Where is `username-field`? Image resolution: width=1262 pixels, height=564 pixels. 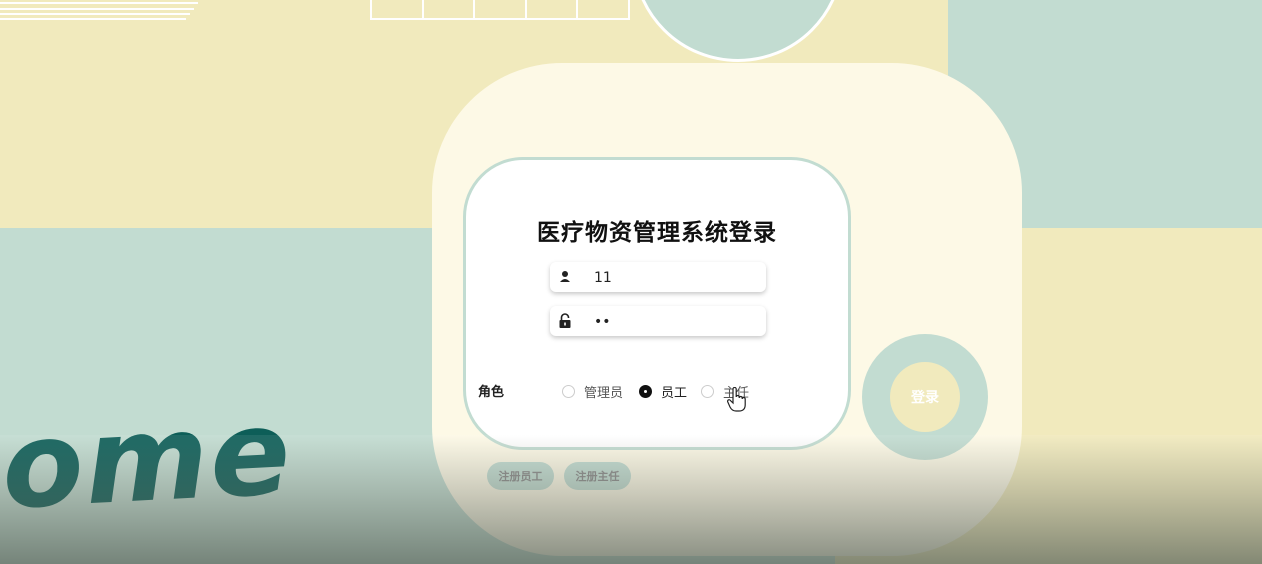 username-field is located at coordinates (658, 277).